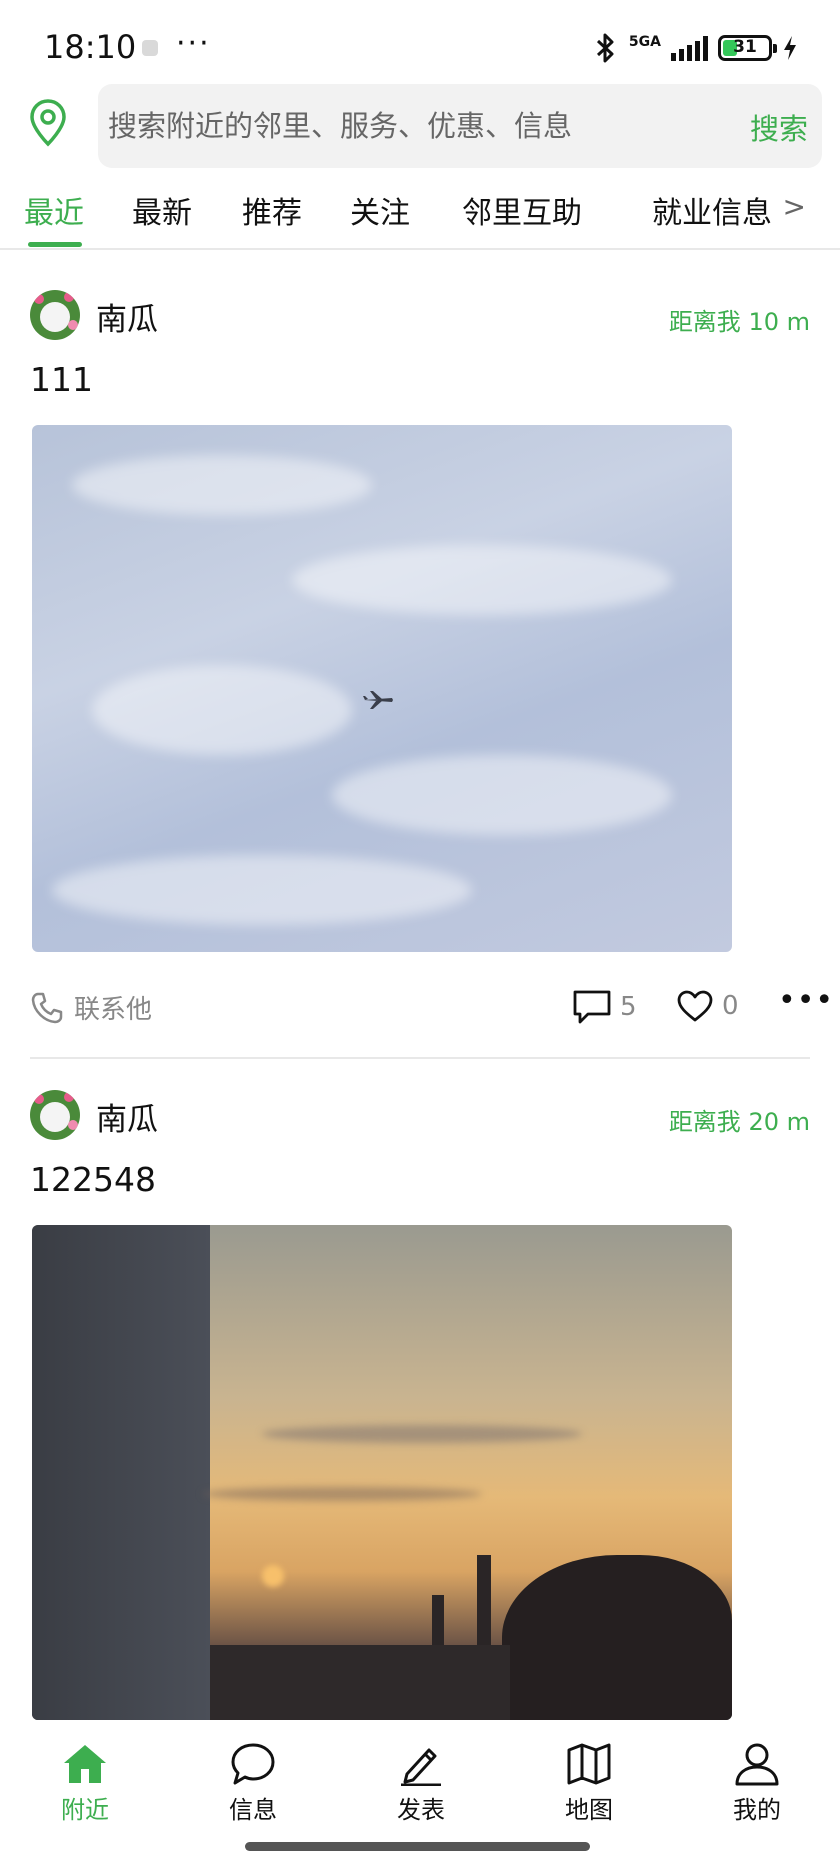 The height and width of the screenshot is (1869, 840). What do you see at coordinates (420, 1058) in the screenshot?
I see `post-divider` at bounding box center [420, 1058].